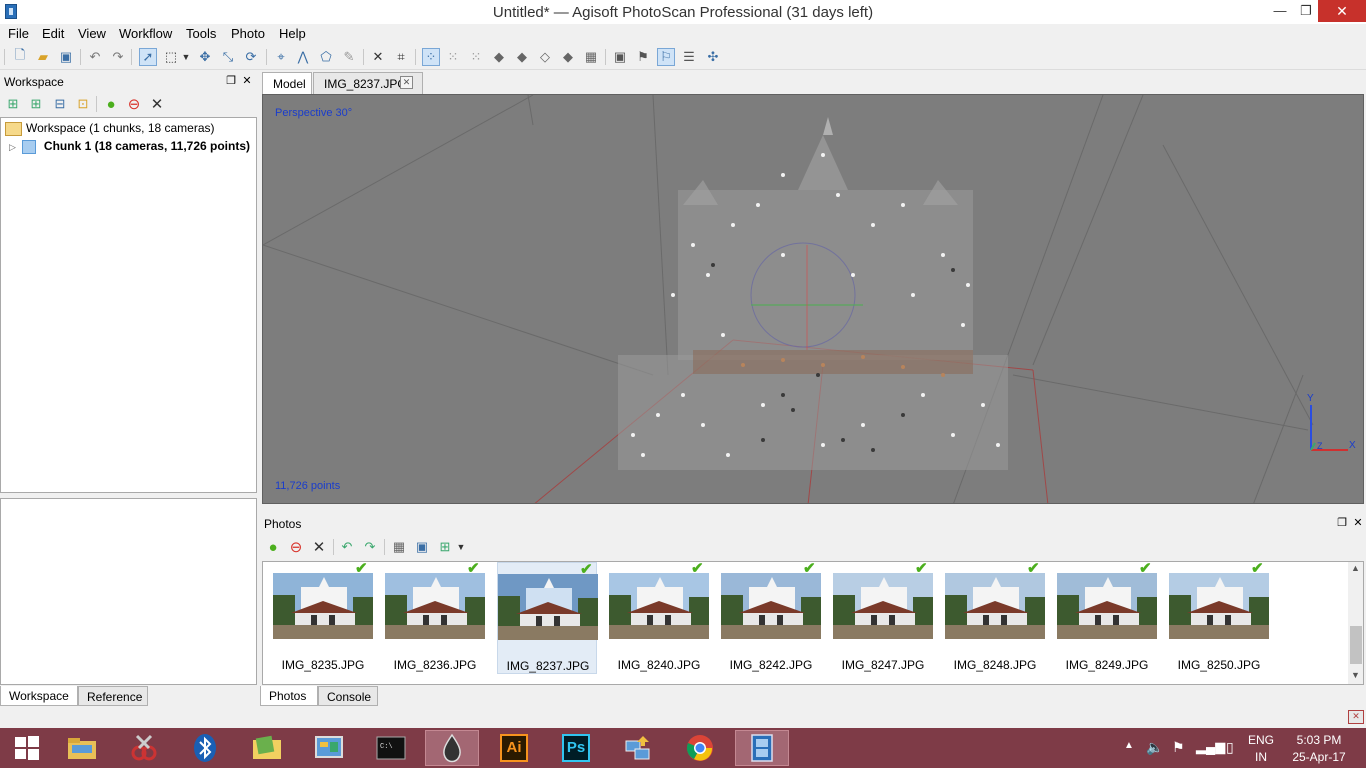  What do you see at coordinates (329, 748) in the screenshot?
I see `control-panel-icon` at bounding box center [329, 748].